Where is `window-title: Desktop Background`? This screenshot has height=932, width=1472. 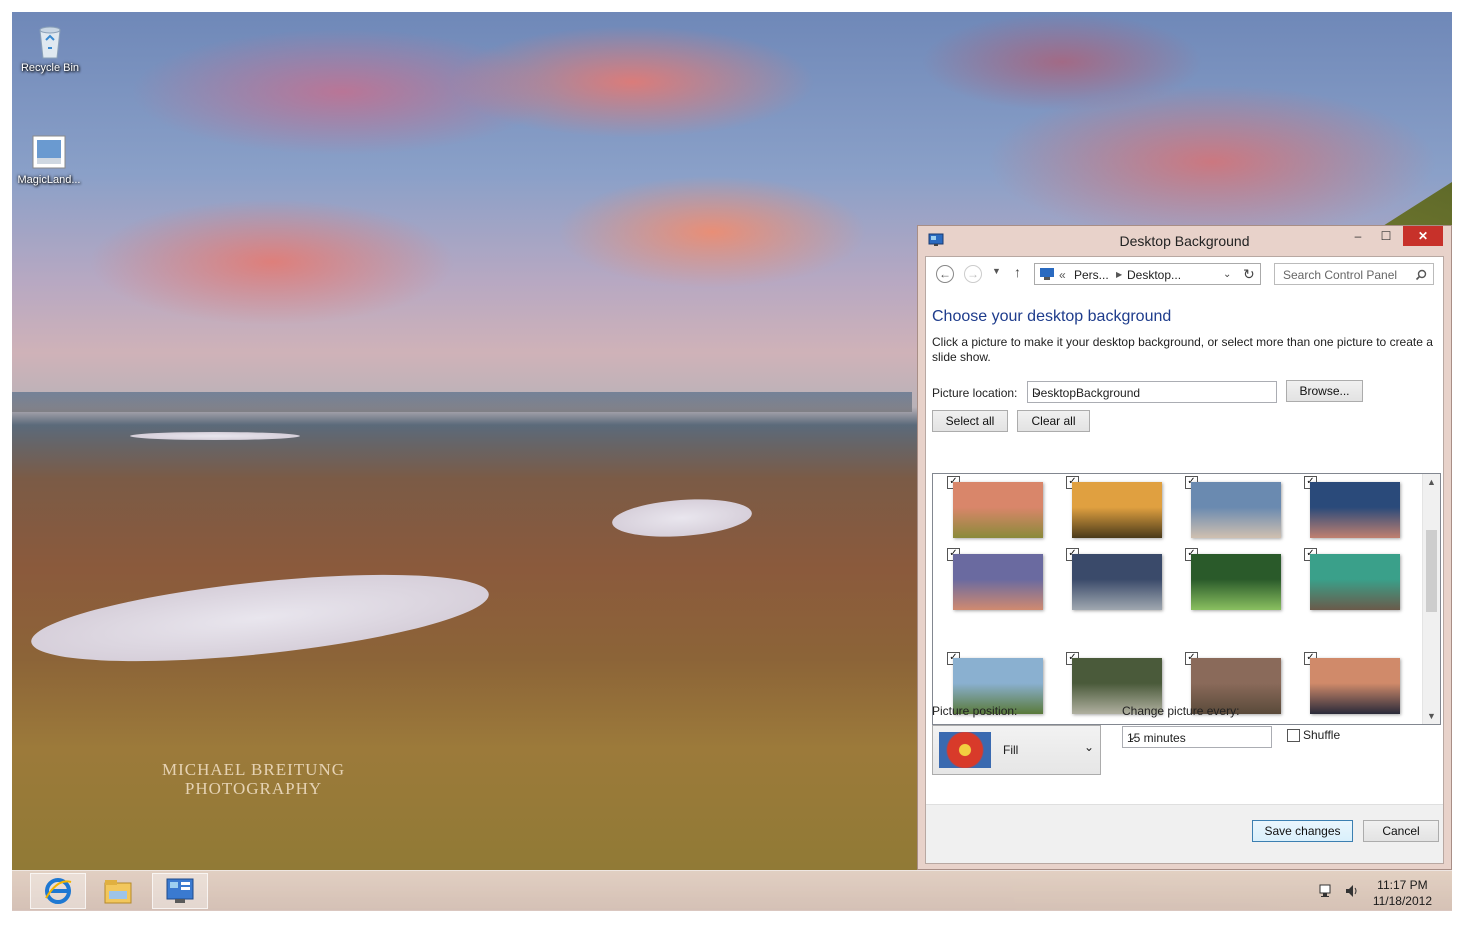
window-title: Desktop Background is located at coordinates (1184, 241).